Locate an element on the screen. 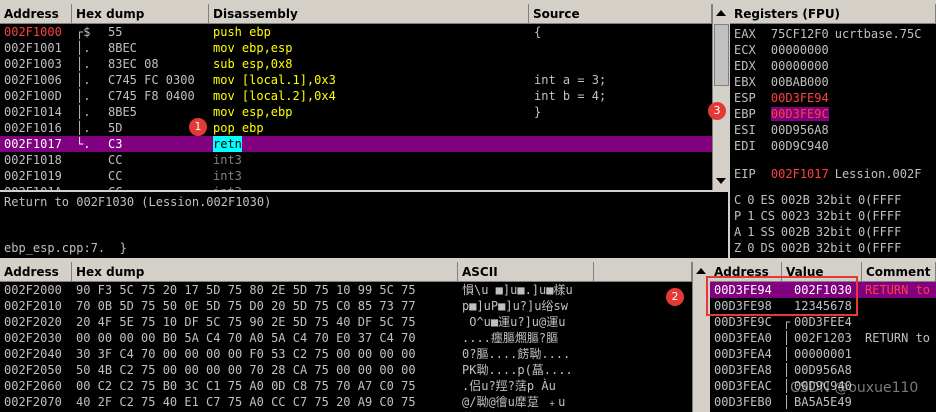  disasm-row: 002F101A CC int3 is located at coordinates (356, 187).